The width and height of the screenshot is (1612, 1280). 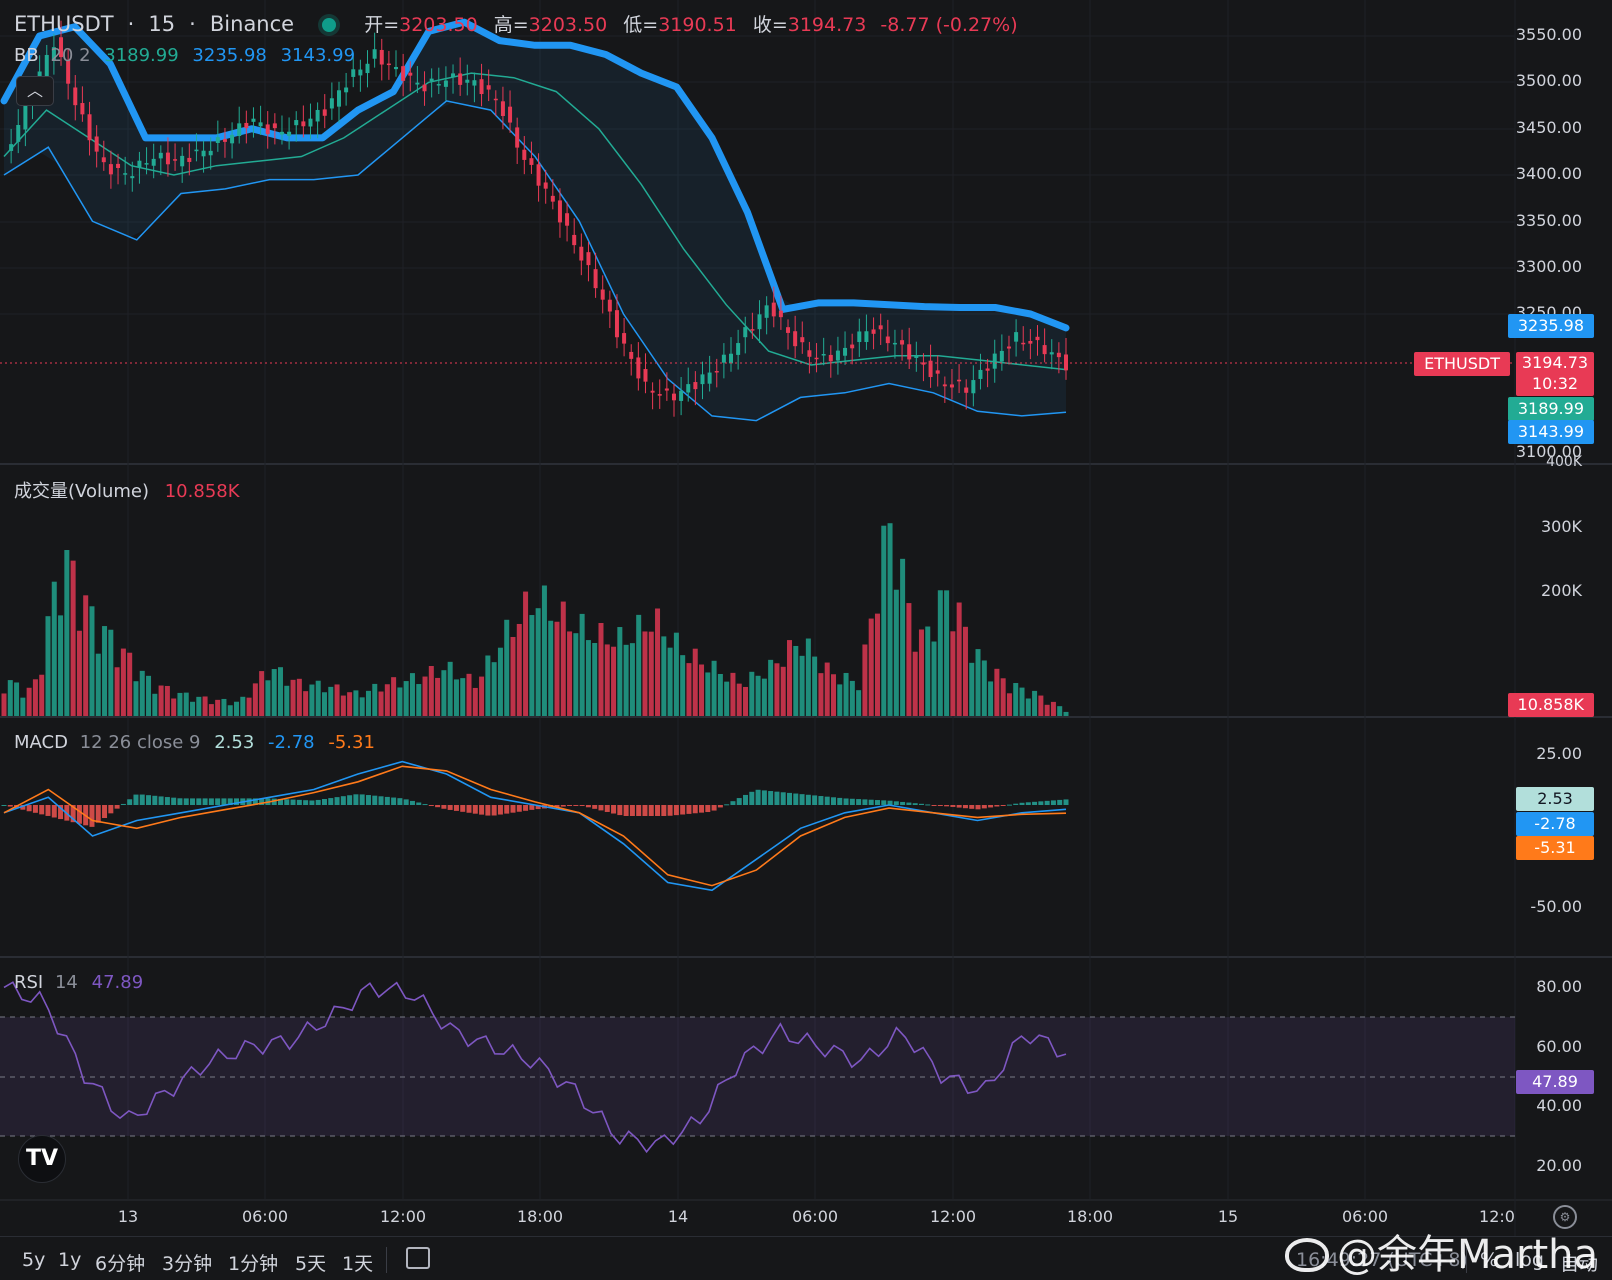 What do you see at coordinates (78, 982) in the screenshot?
I see `rsi-legend: RSI 14 47.89` at bounding box center [78, 982].